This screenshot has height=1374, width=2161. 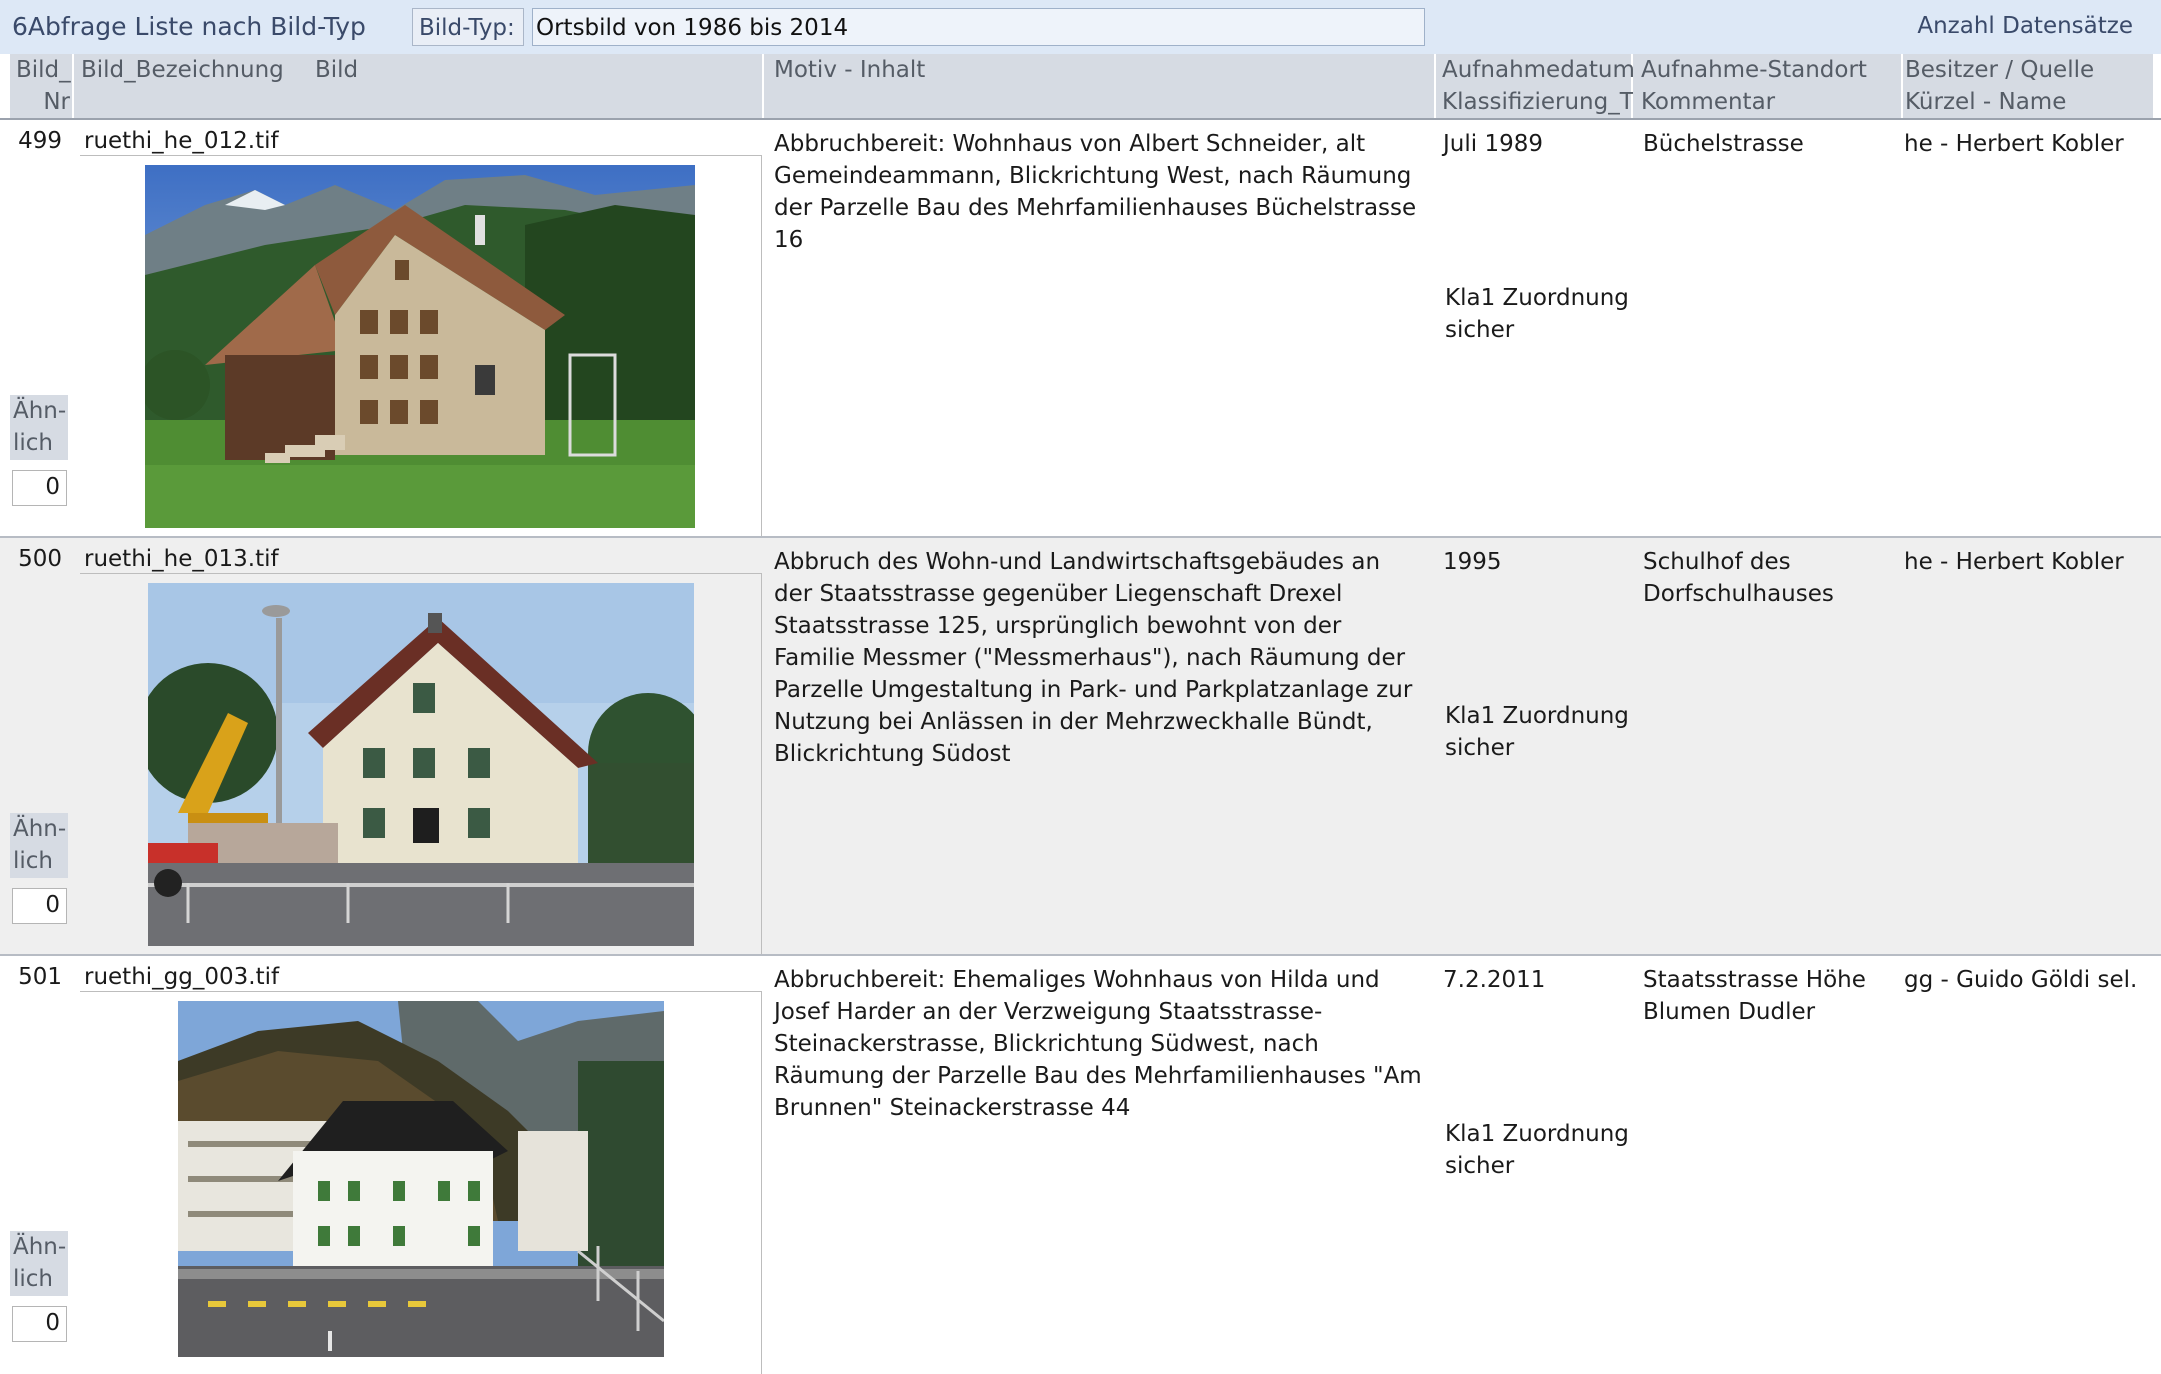 What do you see at coordinates (978, 27) in the screenshot?
I see `bild-typ-combobox: Ortsbild von 1986 bis 2014` at bounding box center [978, 27].